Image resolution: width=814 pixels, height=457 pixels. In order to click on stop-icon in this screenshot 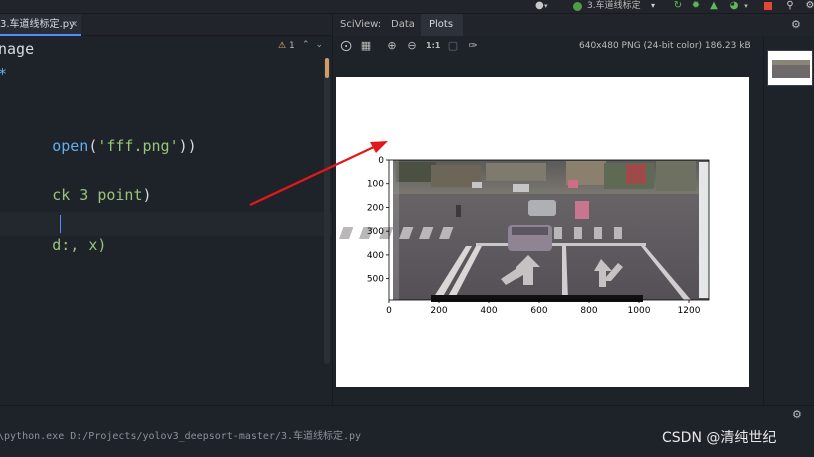, I will do `click(768, 6)`.